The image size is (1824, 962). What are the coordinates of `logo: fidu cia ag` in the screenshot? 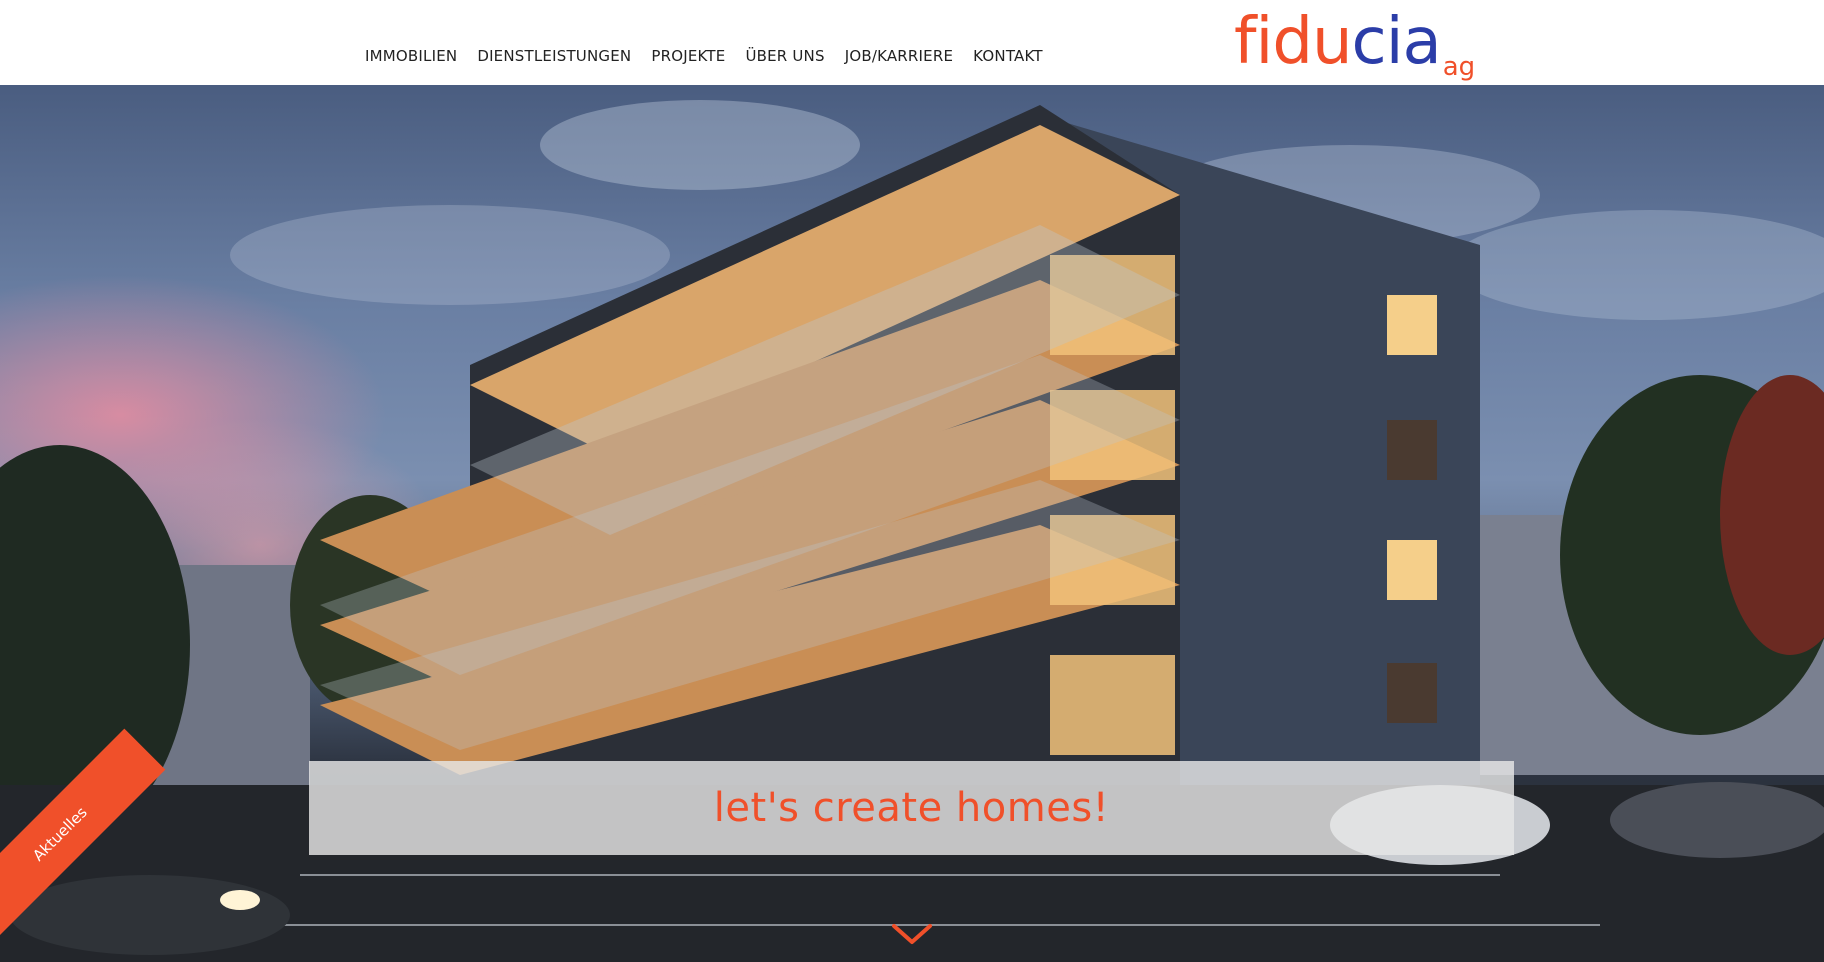 It's located at (1354, 42).